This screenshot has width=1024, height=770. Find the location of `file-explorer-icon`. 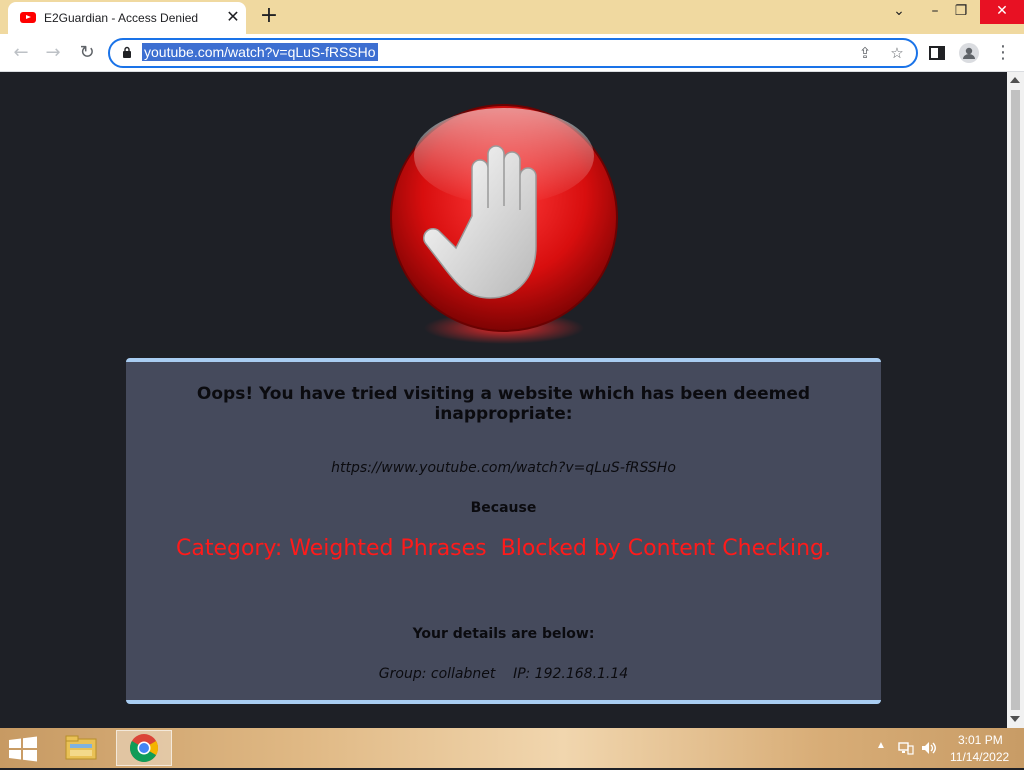

file-explorer-icon is located at coordinates (81, 748).